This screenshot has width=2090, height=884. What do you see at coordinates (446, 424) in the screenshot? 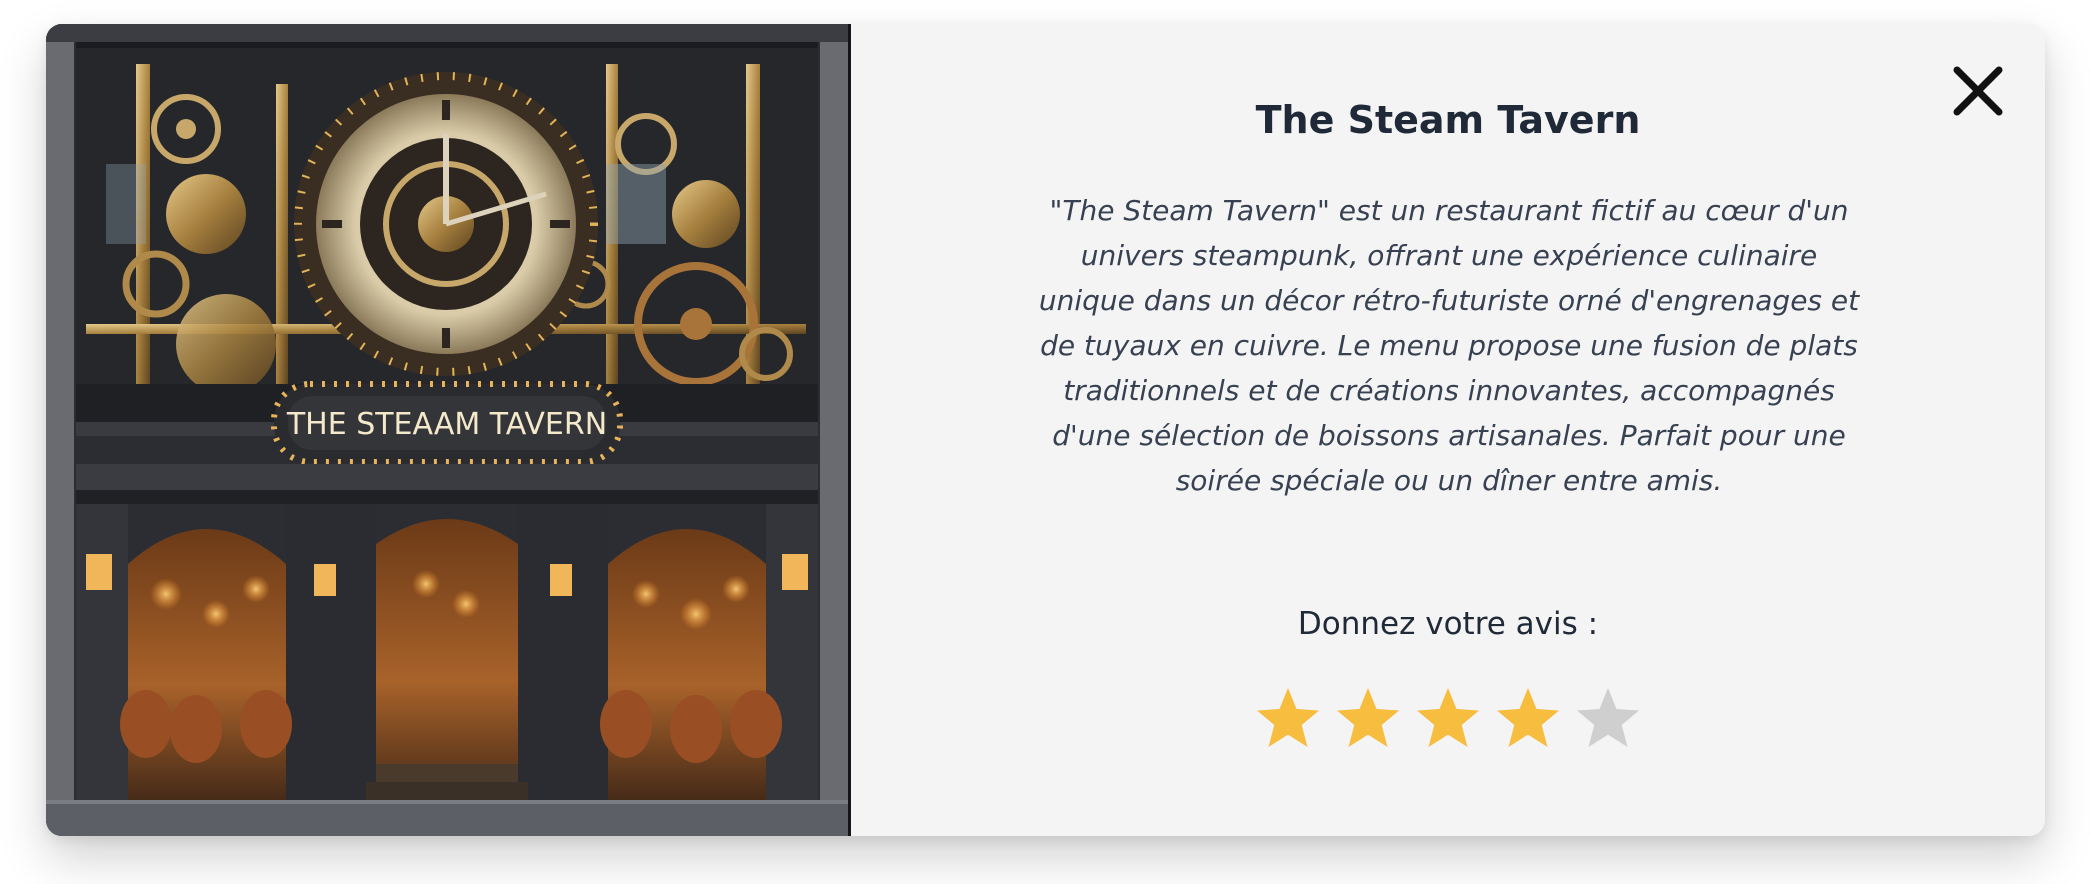
I see `restaurant-sign-text: THE STEAAM TAVERN` at bounding box center [446, 424].